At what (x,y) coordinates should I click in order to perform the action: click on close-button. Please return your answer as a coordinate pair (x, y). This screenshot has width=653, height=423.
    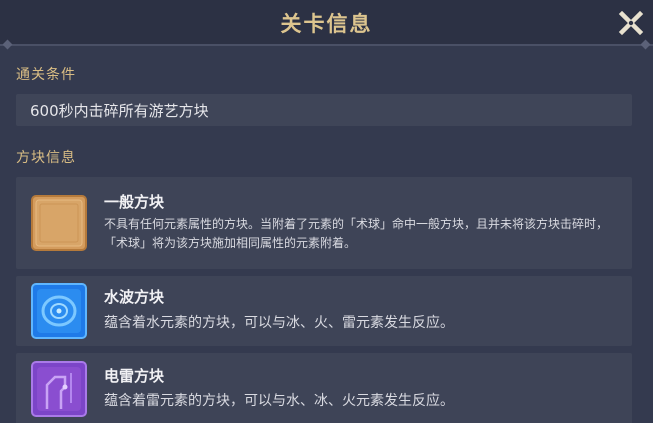
    Looking at the image, I should click on (631, 23).